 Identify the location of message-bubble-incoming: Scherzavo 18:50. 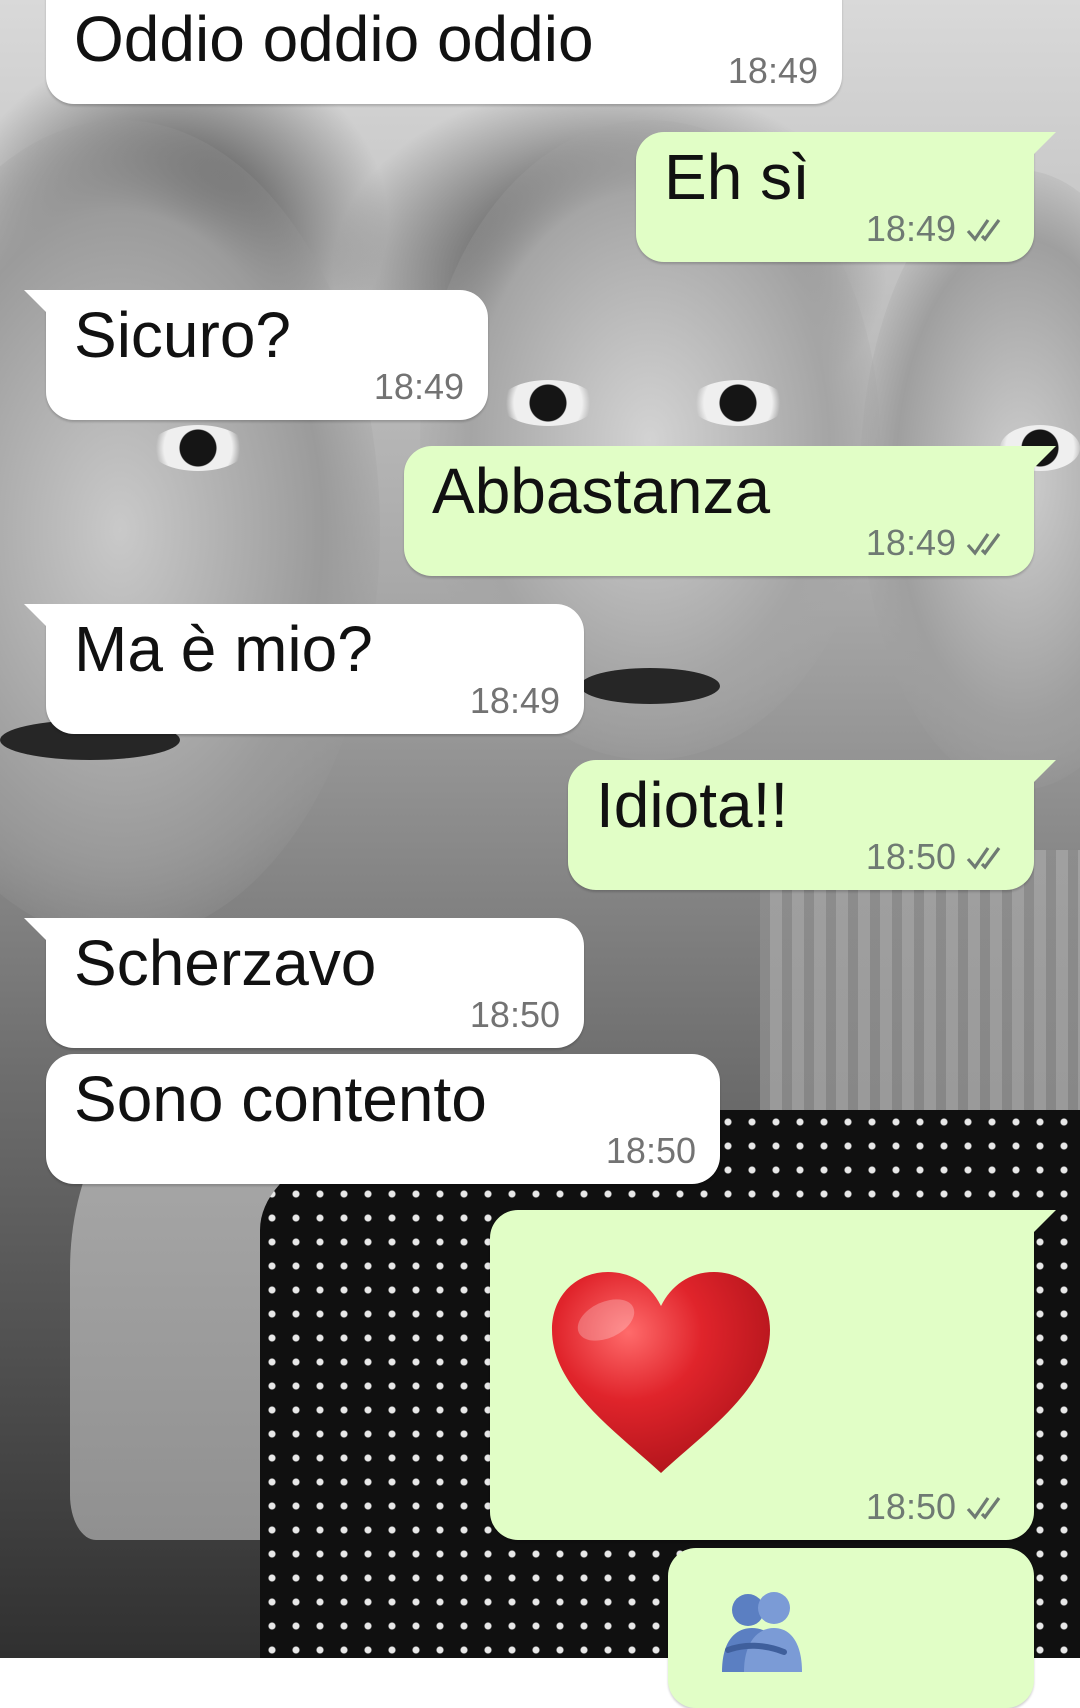
(304, 983).